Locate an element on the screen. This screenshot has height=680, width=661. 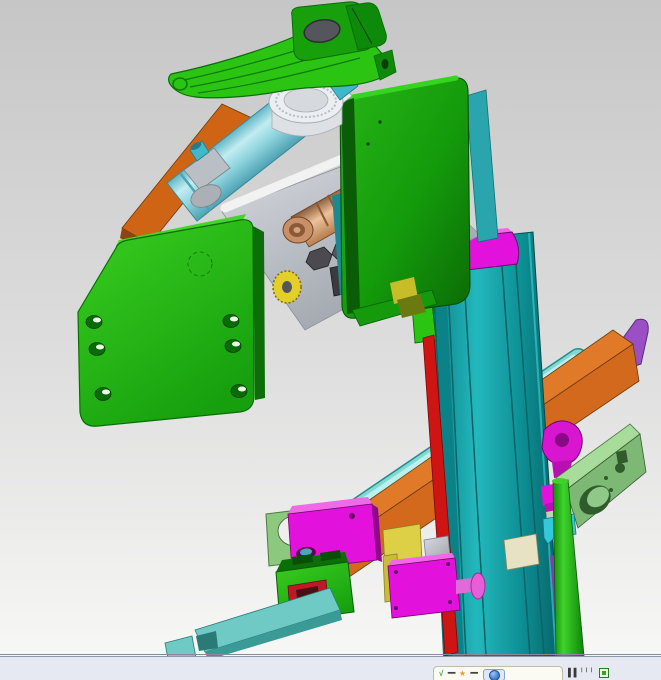
ime-tray-area: ▌▌╵╵╵ is located at coordinates (588, 673).